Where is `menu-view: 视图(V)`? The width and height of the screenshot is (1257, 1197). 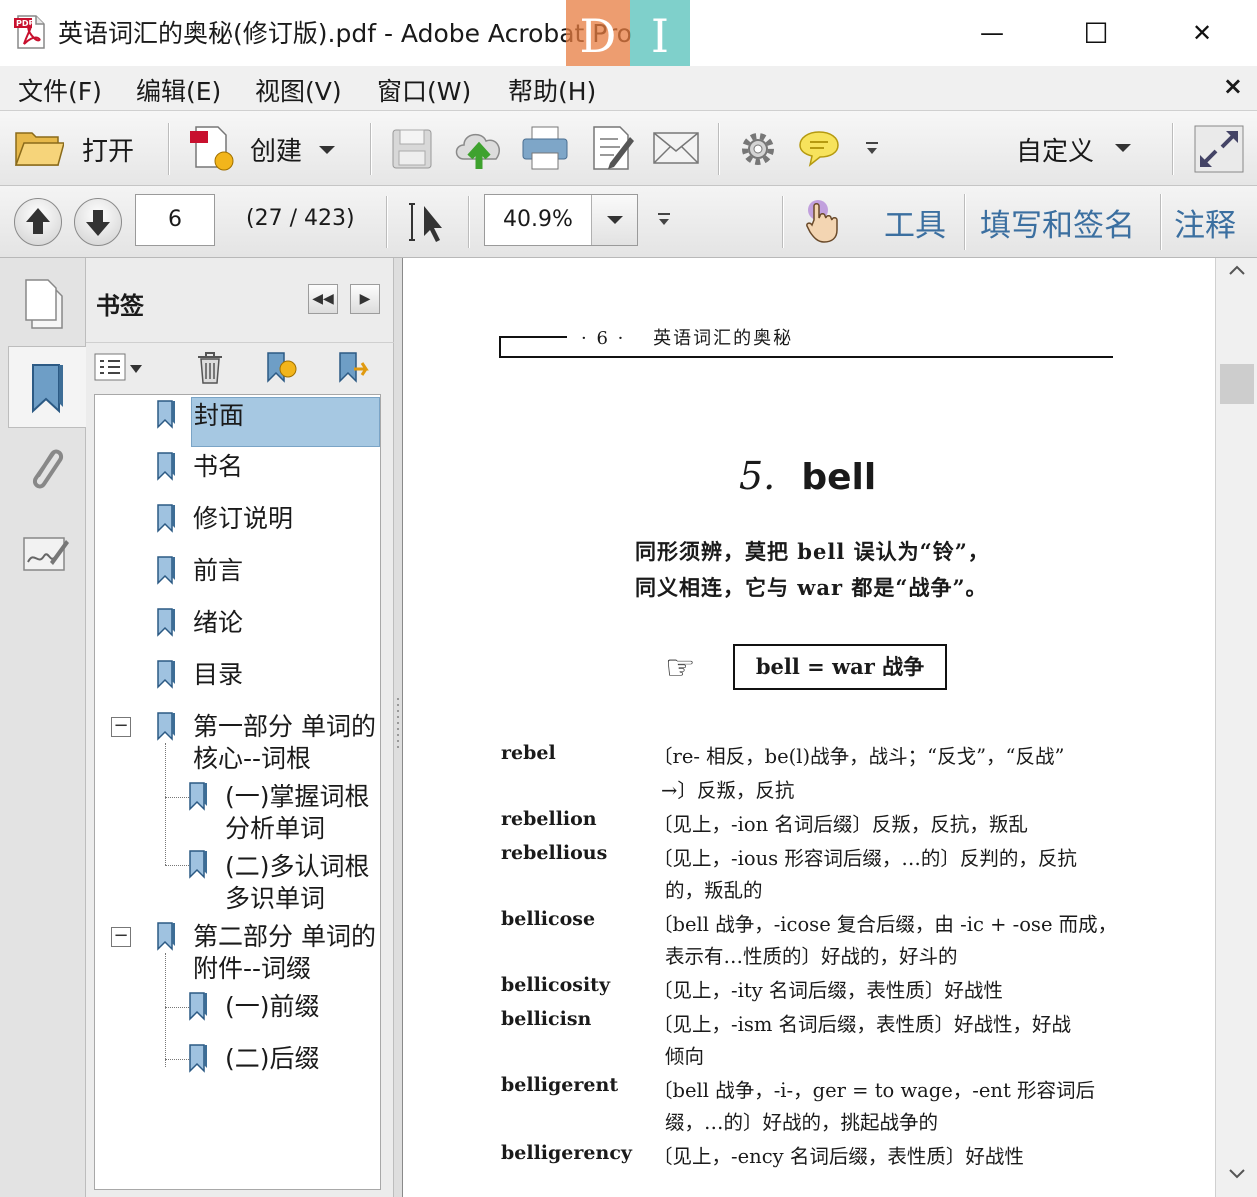 menu-view: 视图(V) is located at coordinates (298, 90).